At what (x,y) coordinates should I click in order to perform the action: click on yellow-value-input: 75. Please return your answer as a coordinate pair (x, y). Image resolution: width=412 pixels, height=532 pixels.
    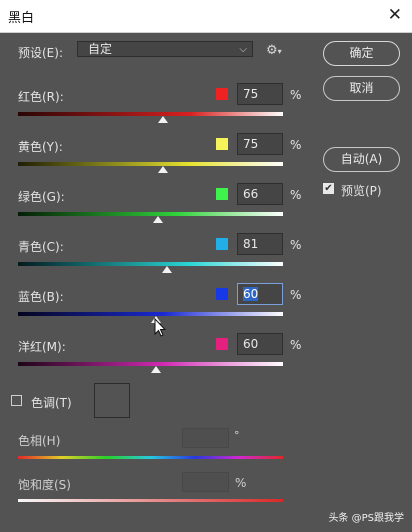
    Looking at the image, I should click on (260, 144).